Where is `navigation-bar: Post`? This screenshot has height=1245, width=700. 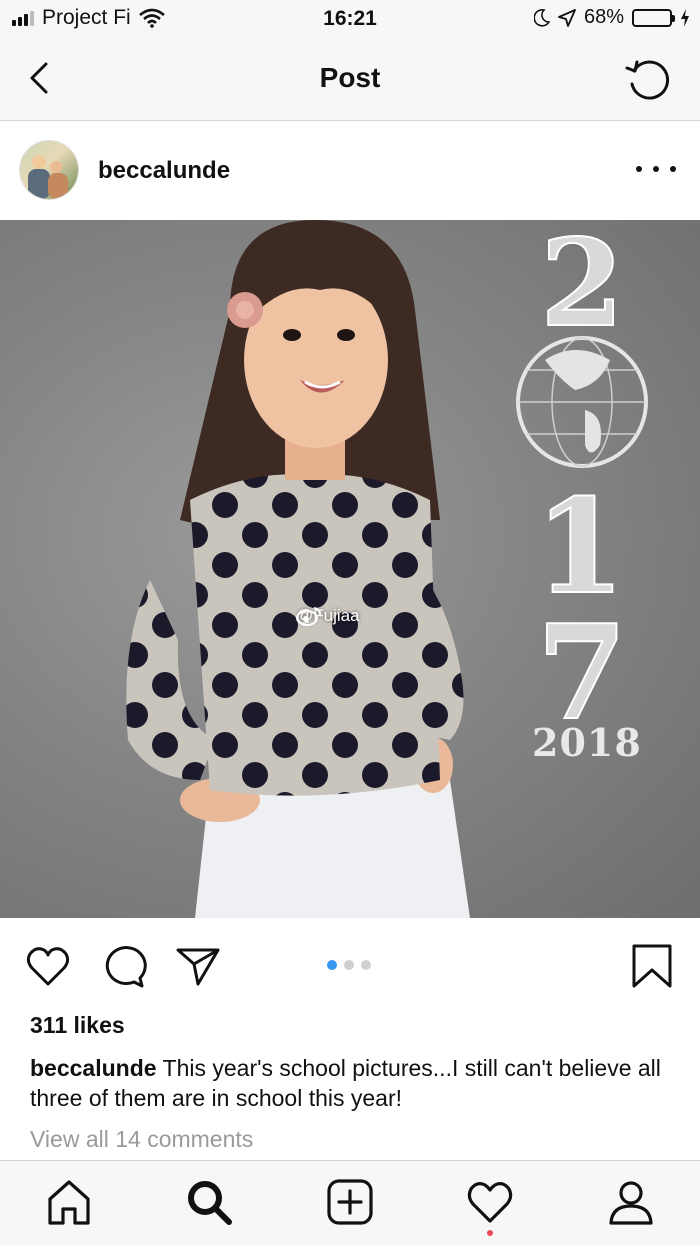 navigation-bar: Post is located at coordinates (350, 80).